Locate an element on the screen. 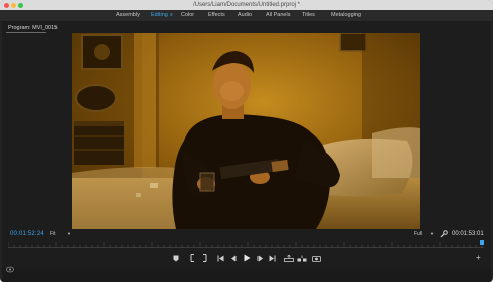 This screenshot has height=282, width=493. extract-button is located at coordinates (302, 258).